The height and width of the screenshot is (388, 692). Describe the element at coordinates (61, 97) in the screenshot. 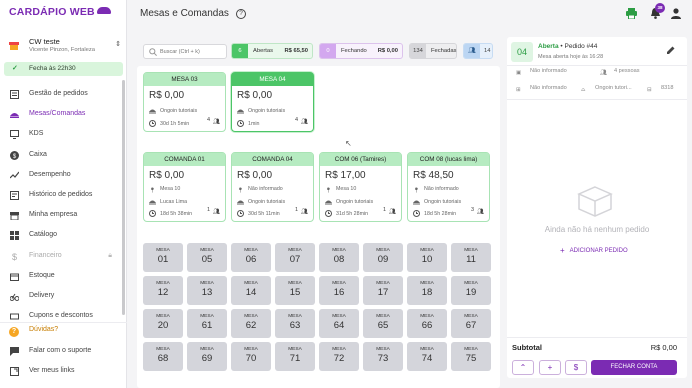

I see `nav-item-gestao: Gestão de pedidos` at that location.